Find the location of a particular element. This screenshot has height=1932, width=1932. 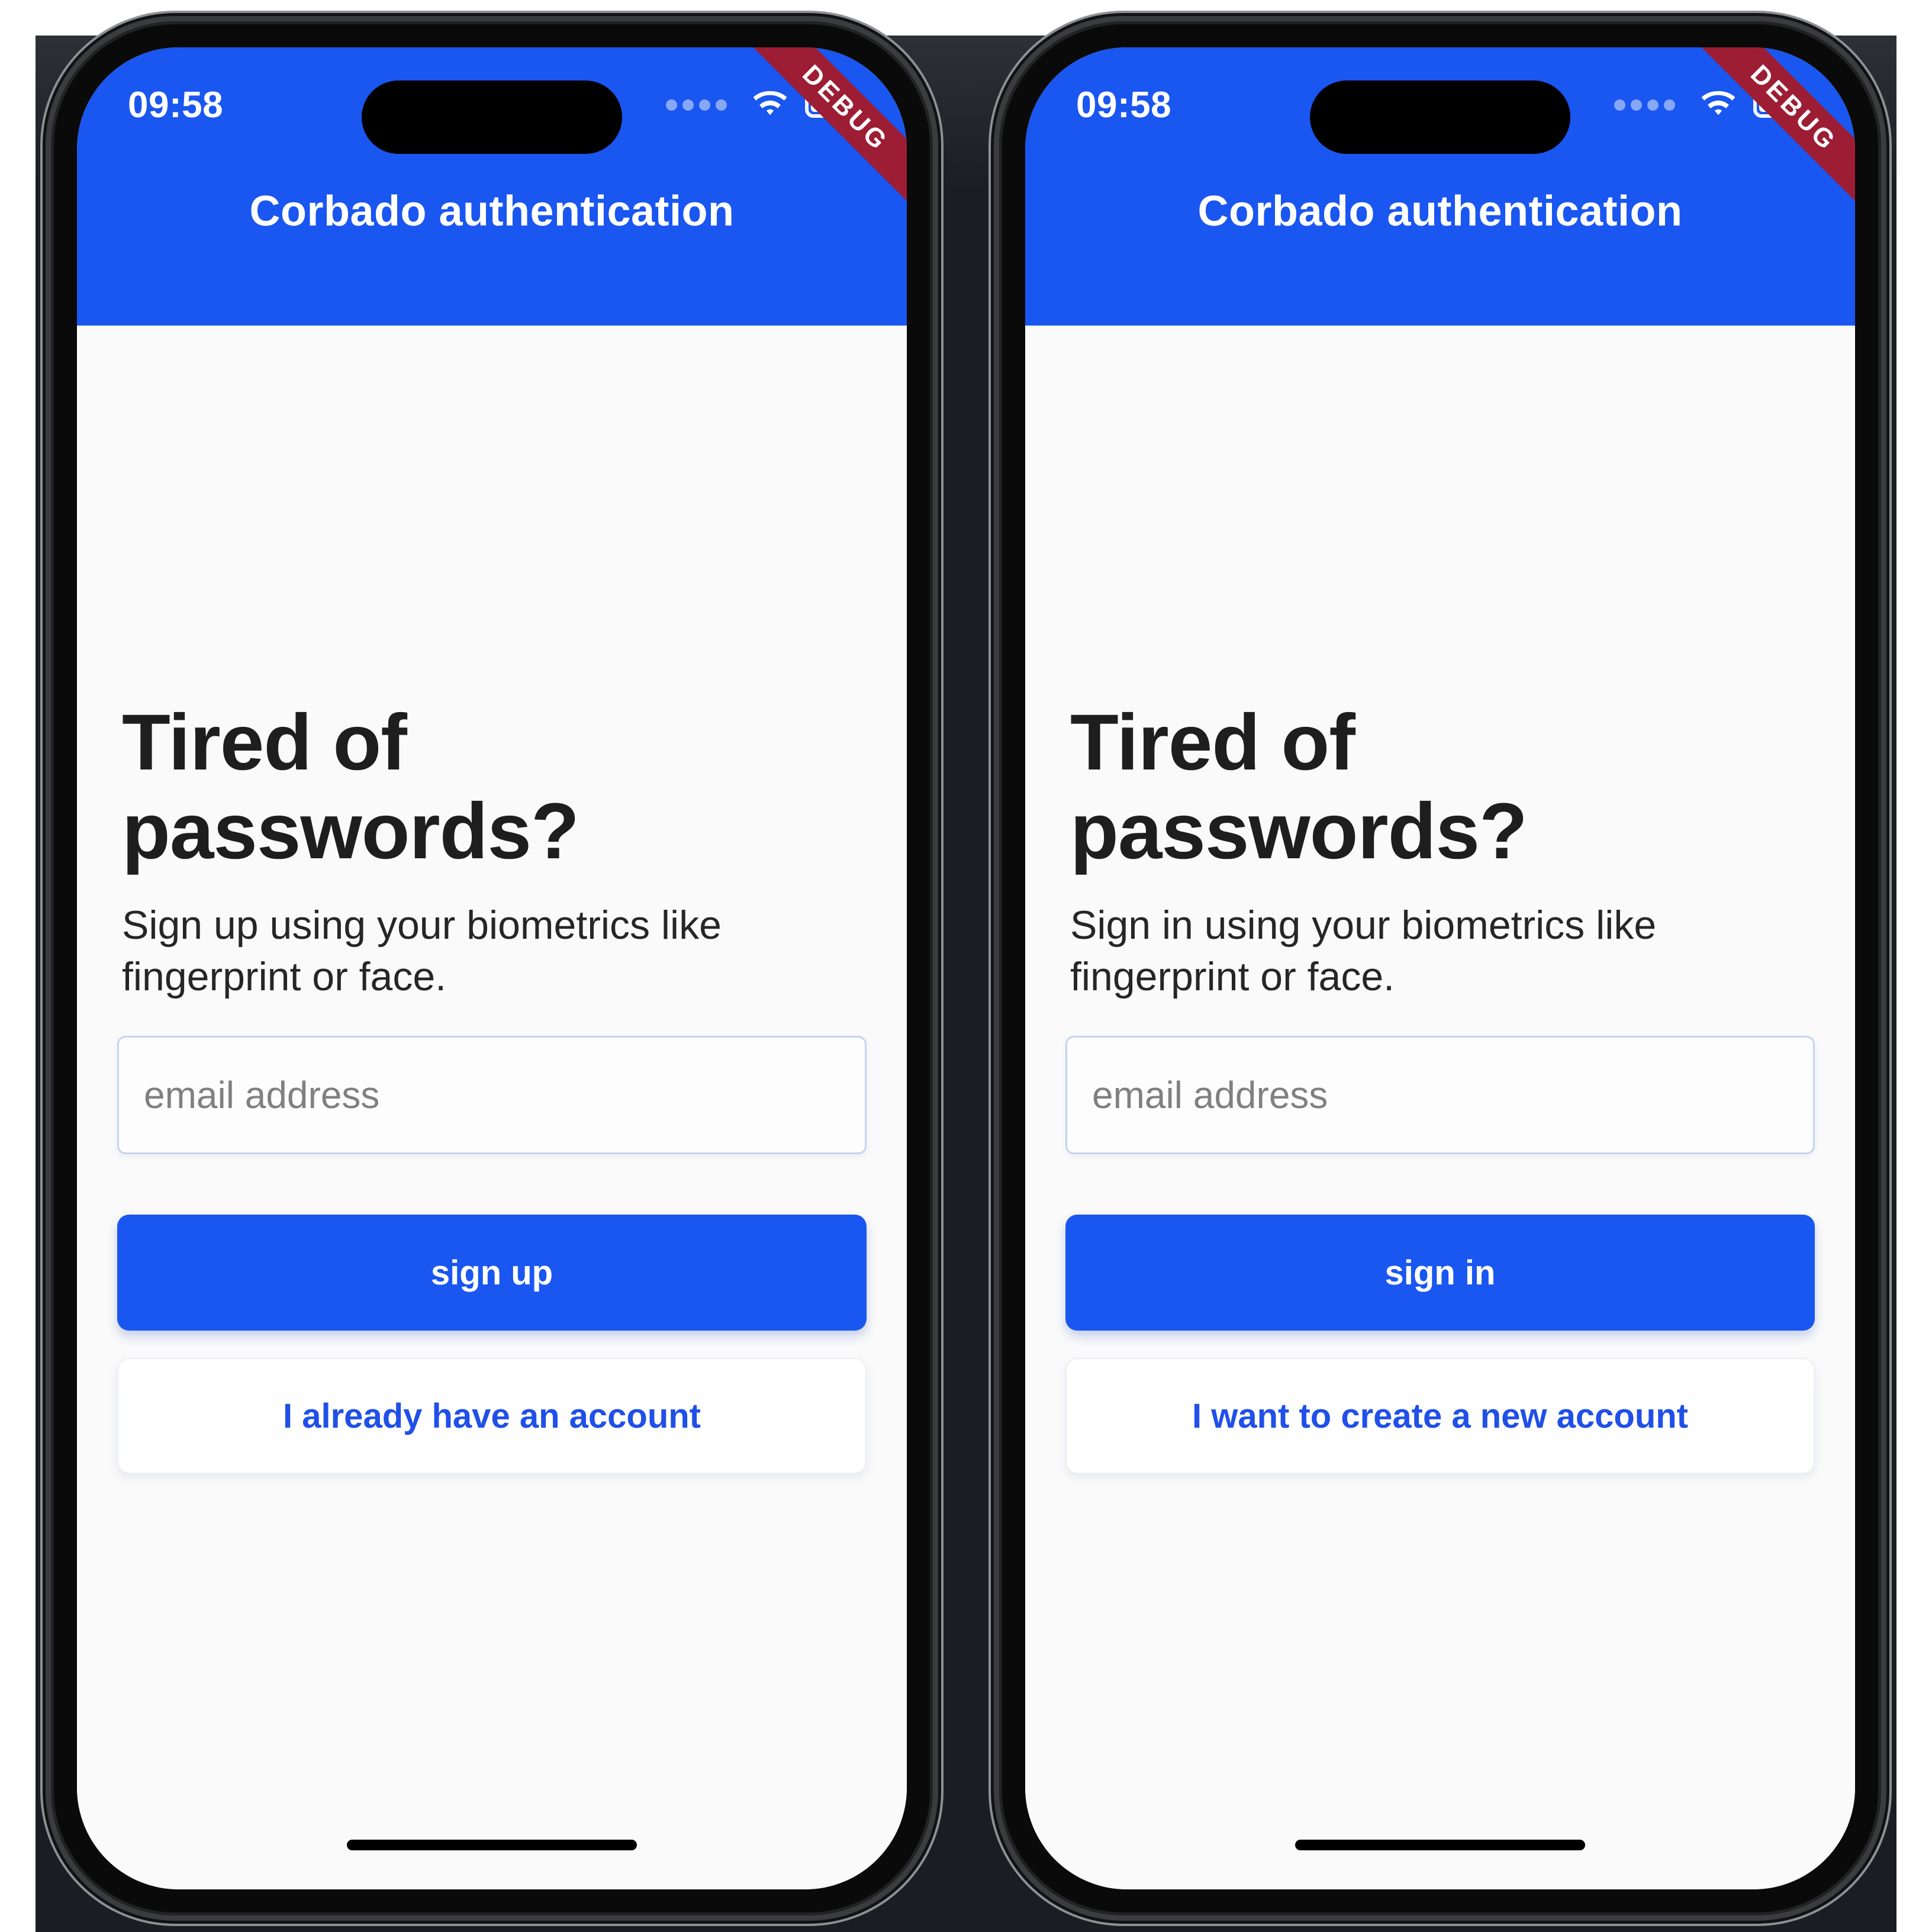

already-have-account-button: I already have an account is located at coordinates (492, 1416).